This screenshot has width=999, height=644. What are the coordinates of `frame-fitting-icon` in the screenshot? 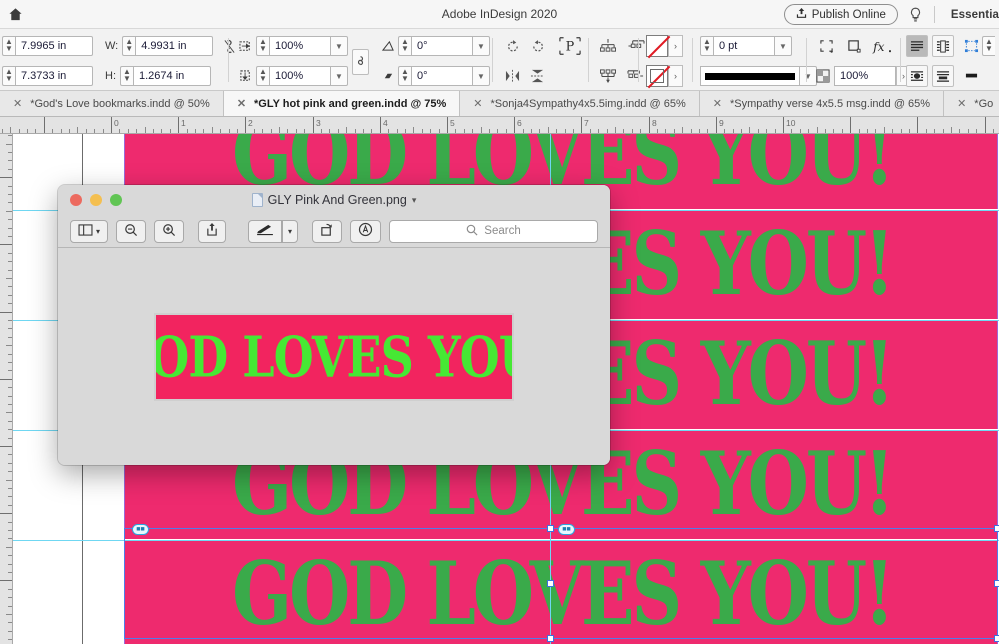 It's located at (971, 46).